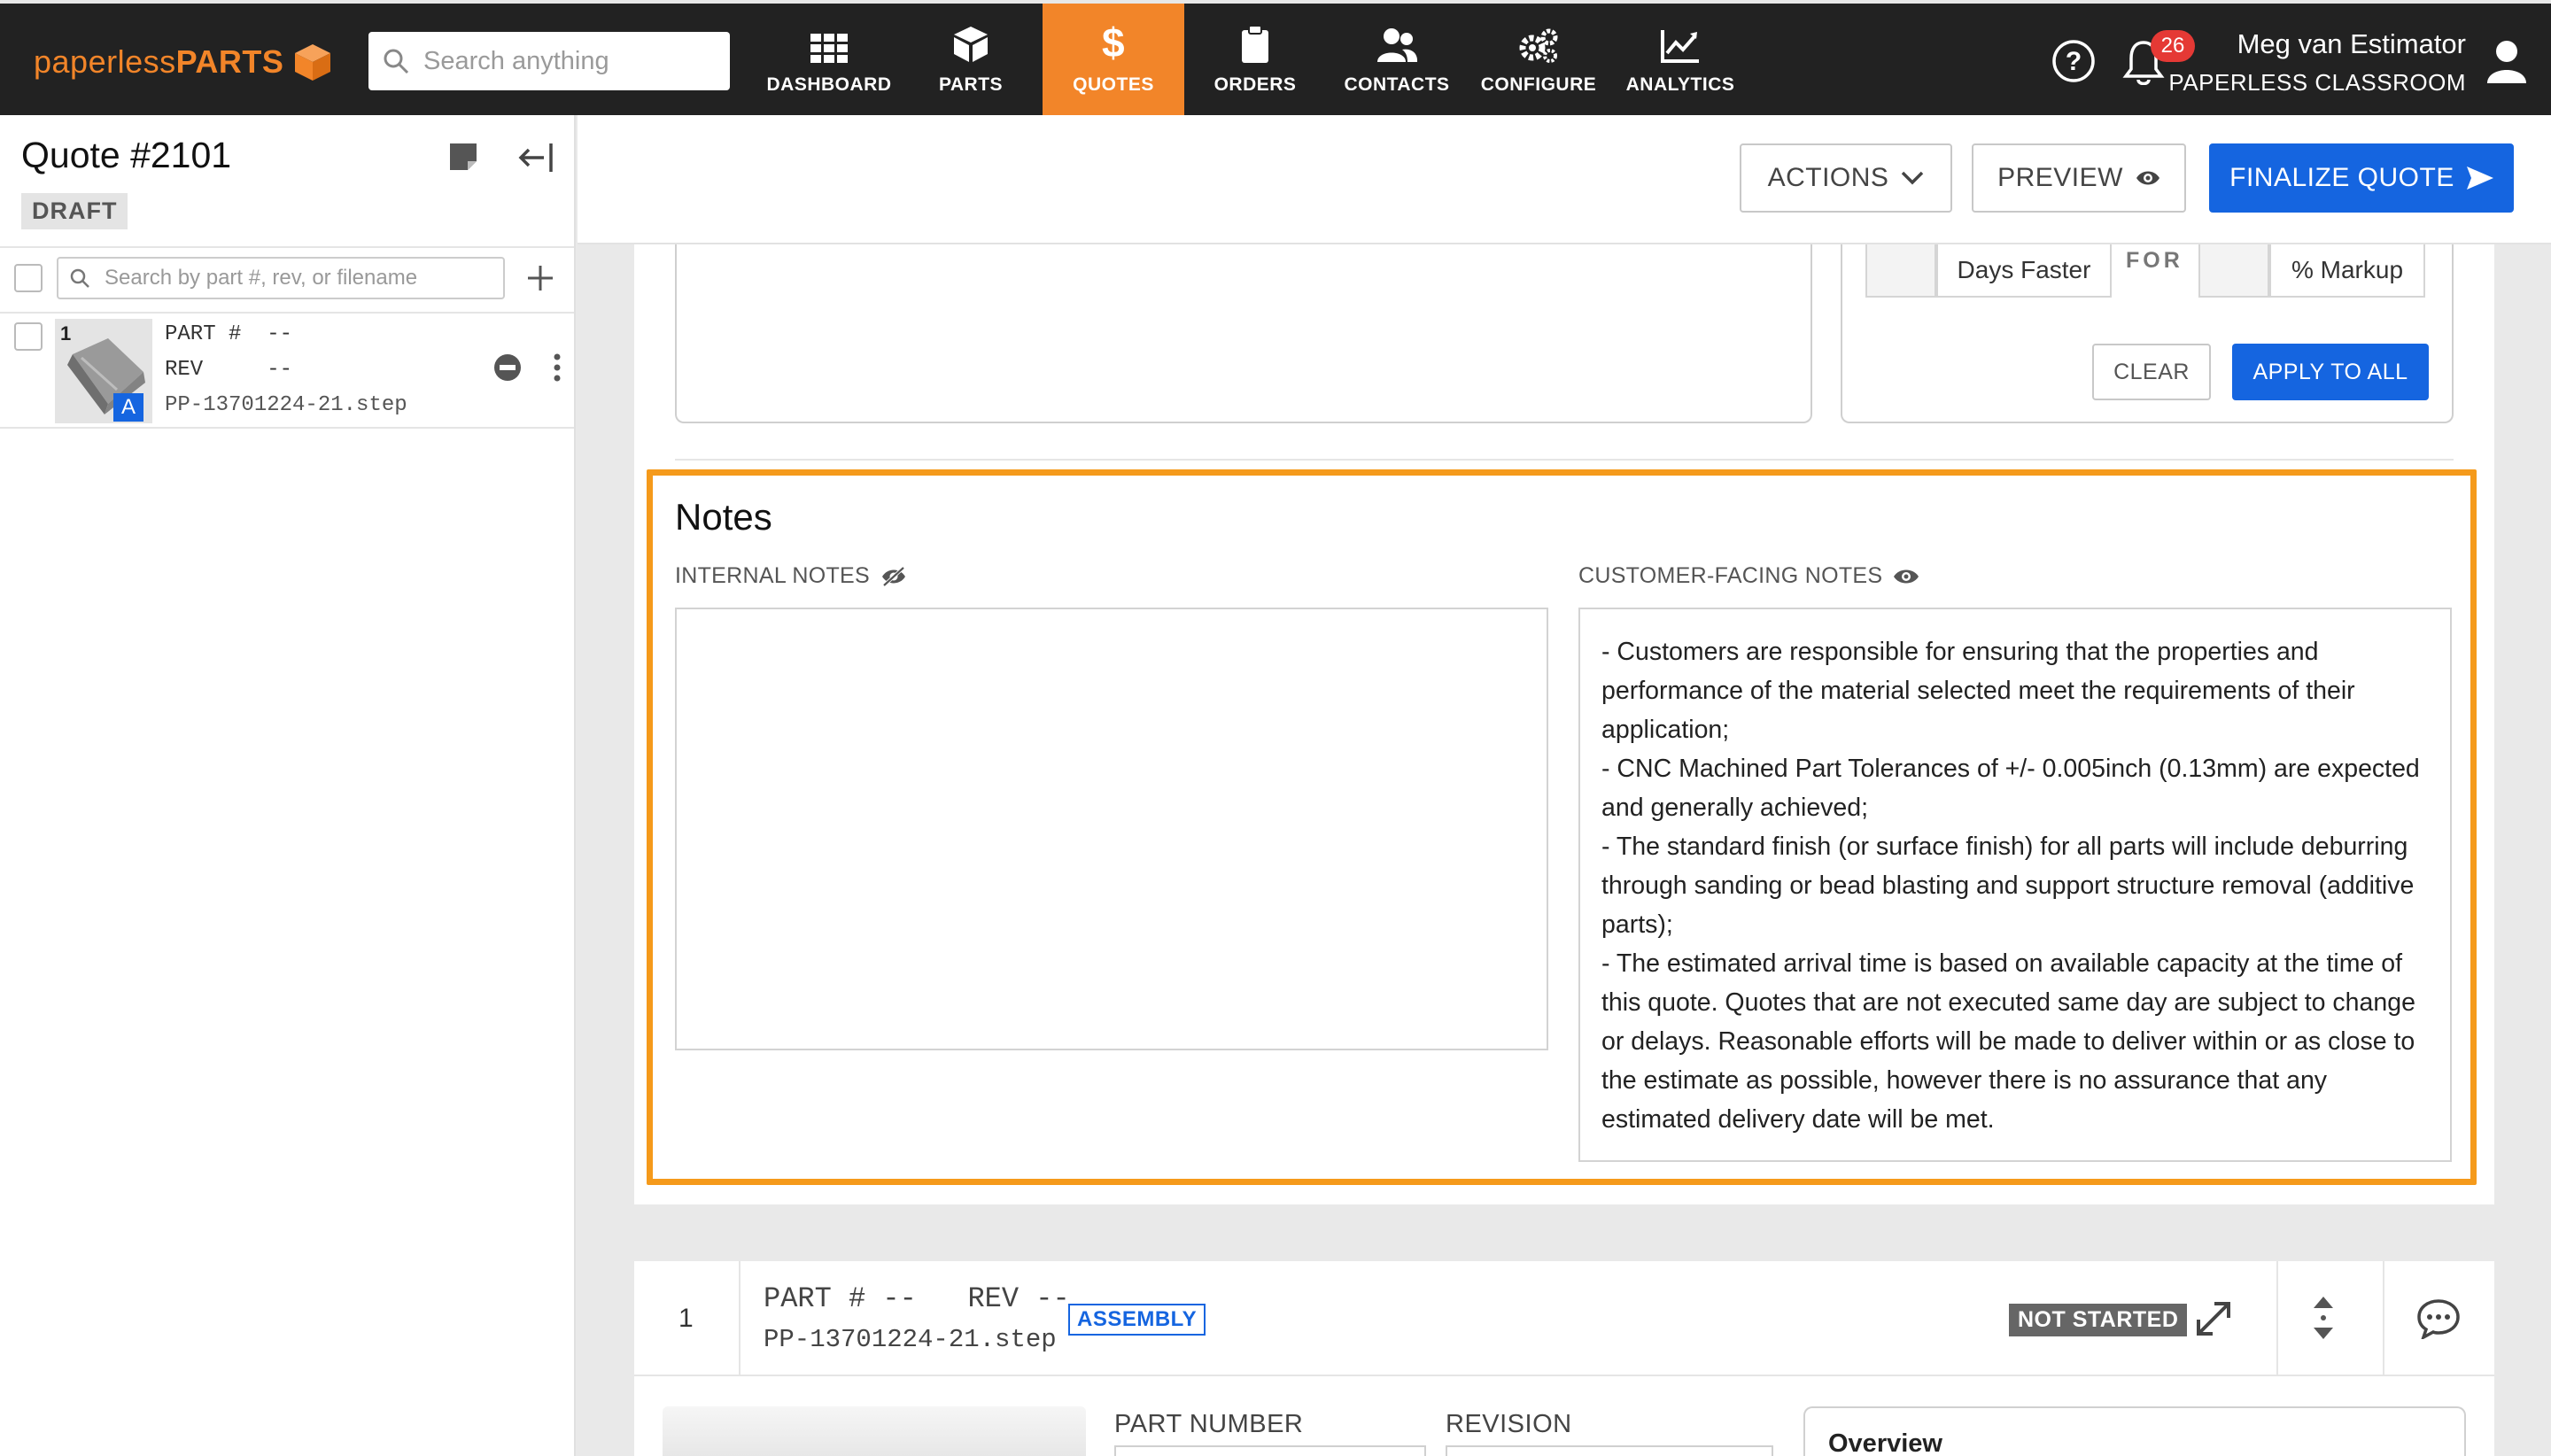 The width and height of the screenshot is (2551, 1456). What do you see at coordinates (2173, 46) in the screenshot?
I see `notification-count-badge: 26` at bounding box center [2173, 46].